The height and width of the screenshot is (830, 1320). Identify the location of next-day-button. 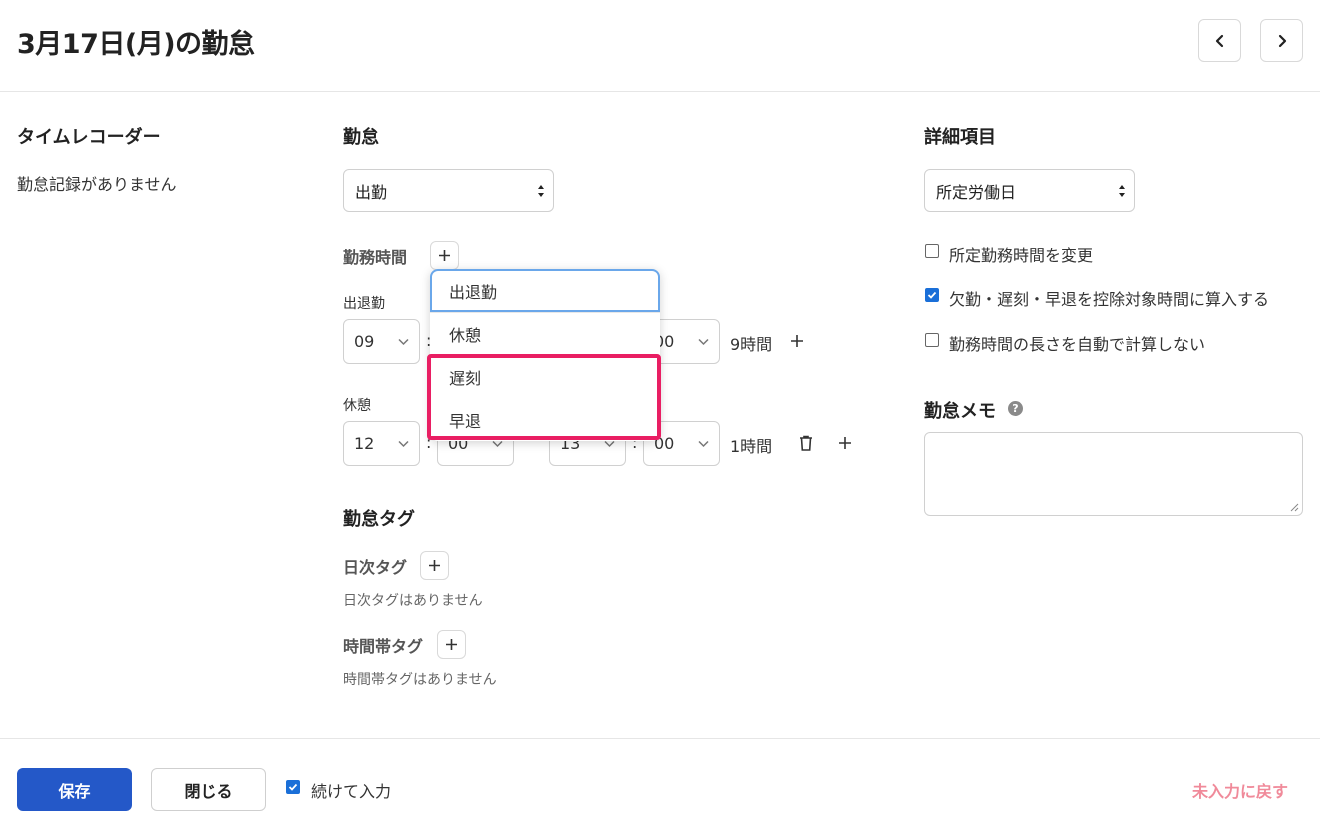
(1281, 40).